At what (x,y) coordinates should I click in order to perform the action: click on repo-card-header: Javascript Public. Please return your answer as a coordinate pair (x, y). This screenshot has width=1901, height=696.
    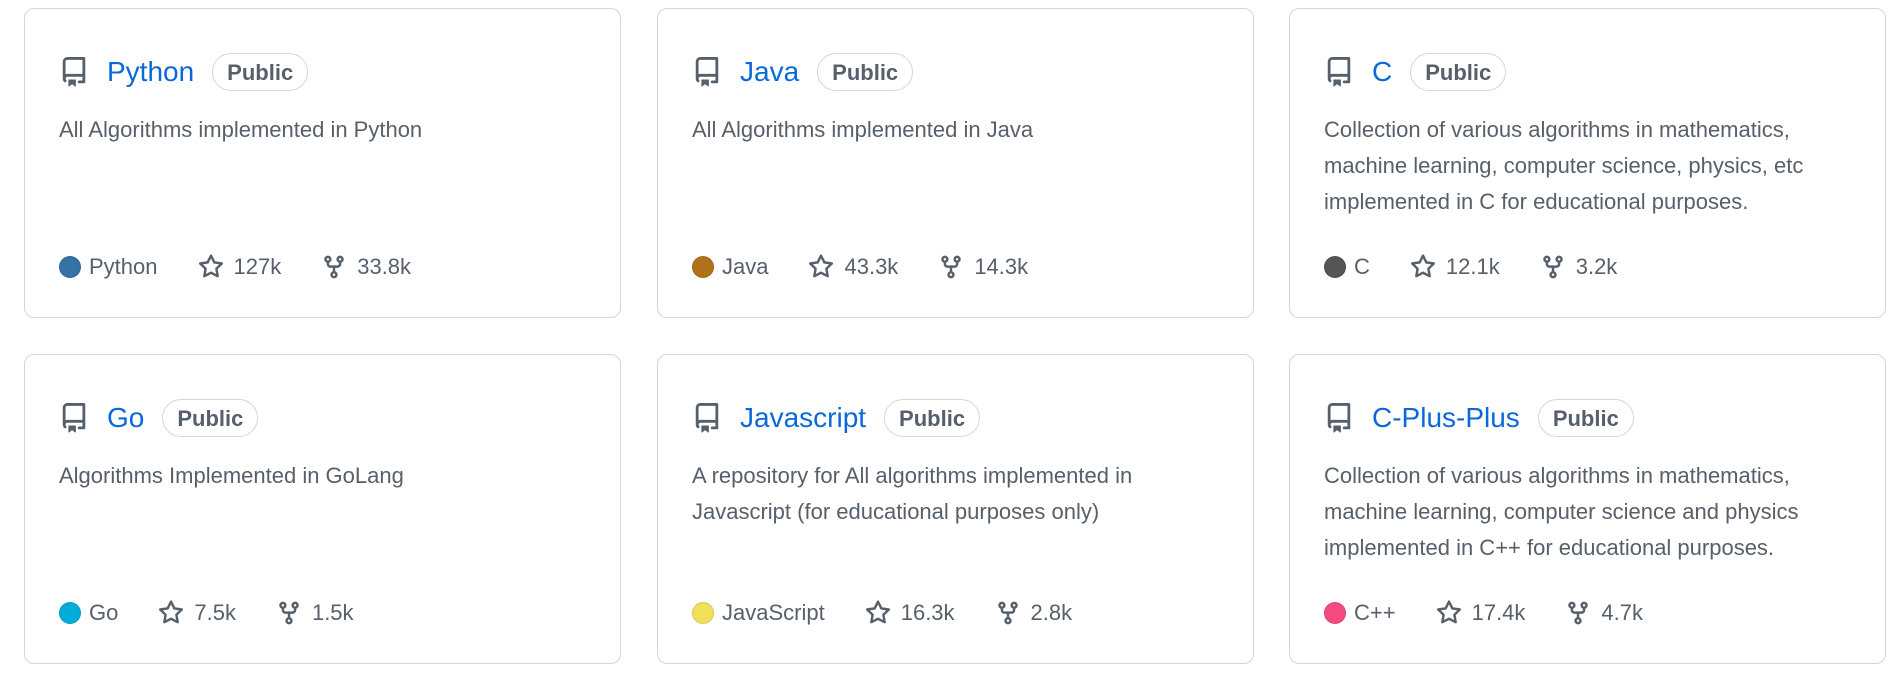
    Looking at the image, I should click on (836, 418).